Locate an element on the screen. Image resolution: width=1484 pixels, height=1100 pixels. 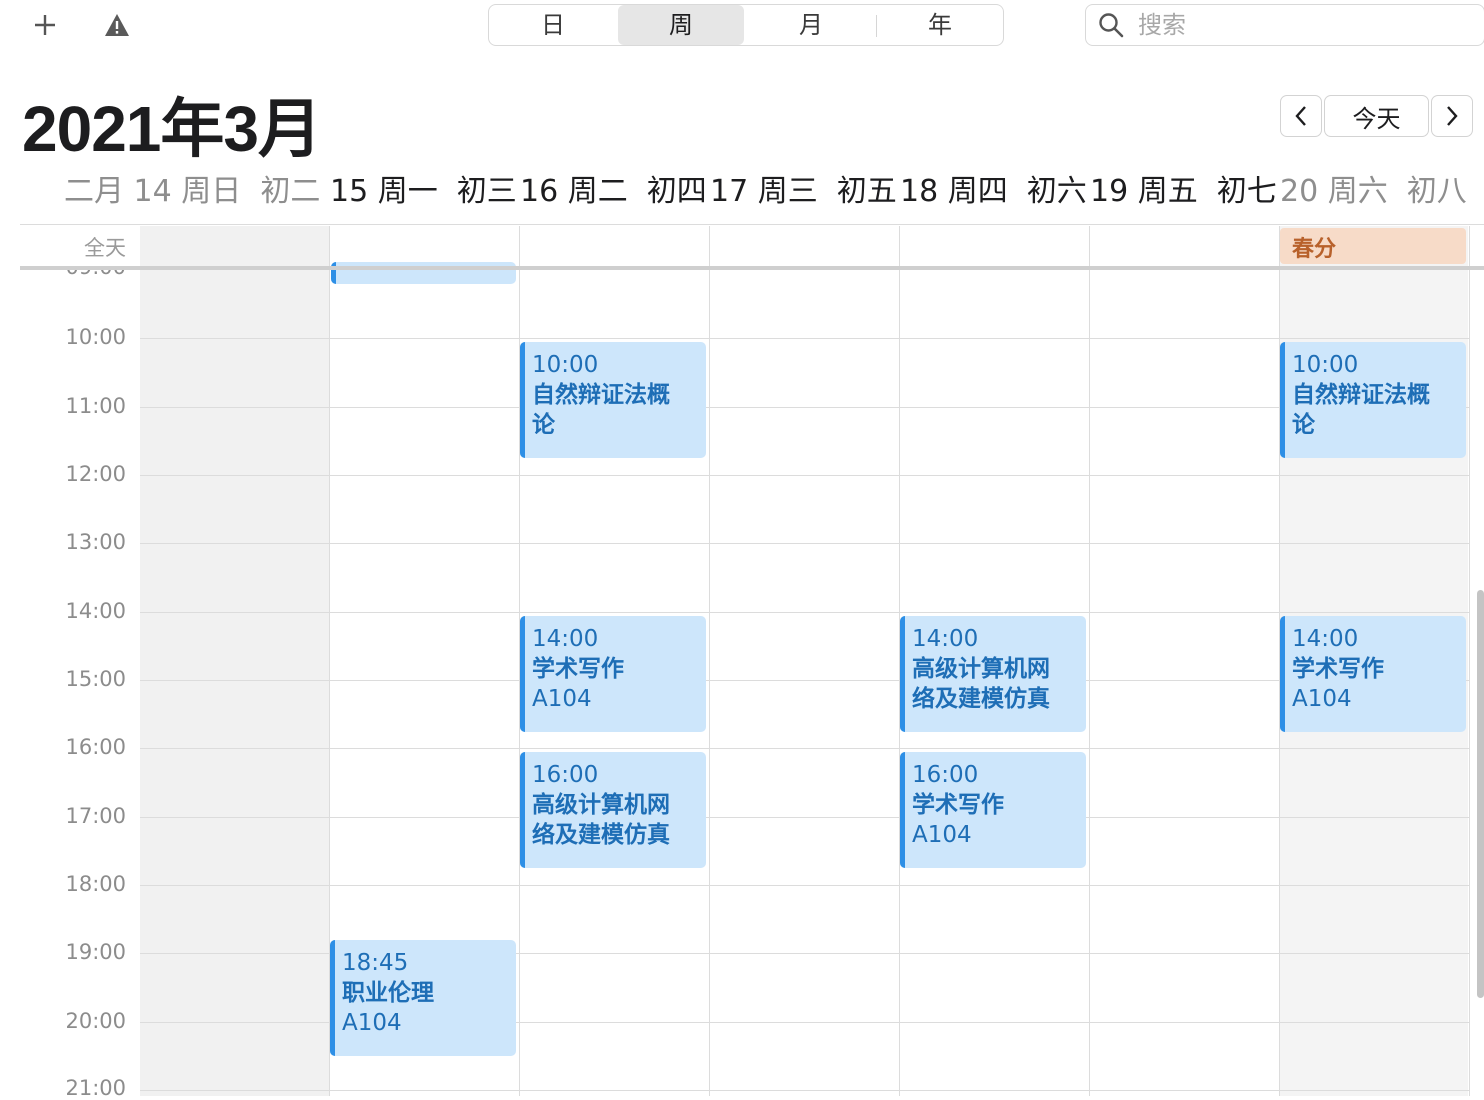
day-lunar: 初五 is located at coordinates (866, 191).